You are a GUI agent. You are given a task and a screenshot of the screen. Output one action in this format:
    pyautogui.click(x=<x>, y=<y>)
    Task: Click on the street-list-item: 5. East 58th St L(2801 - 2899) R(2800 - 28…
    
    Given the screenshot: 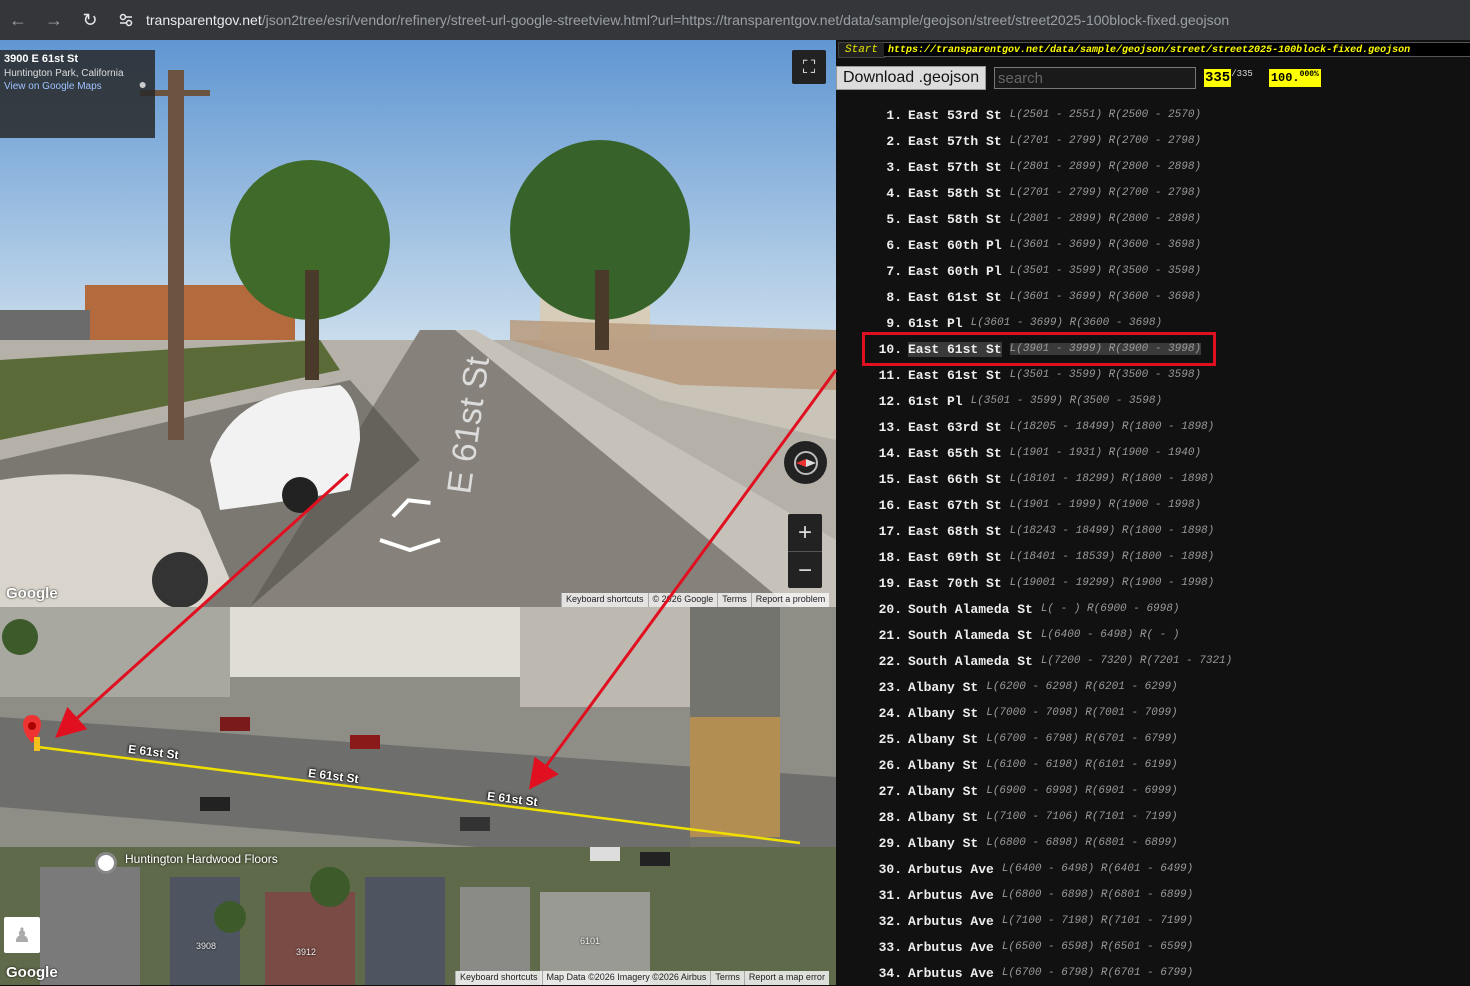 What is the action you would take?
    pyautogui.click(x=1018, y=219)
    